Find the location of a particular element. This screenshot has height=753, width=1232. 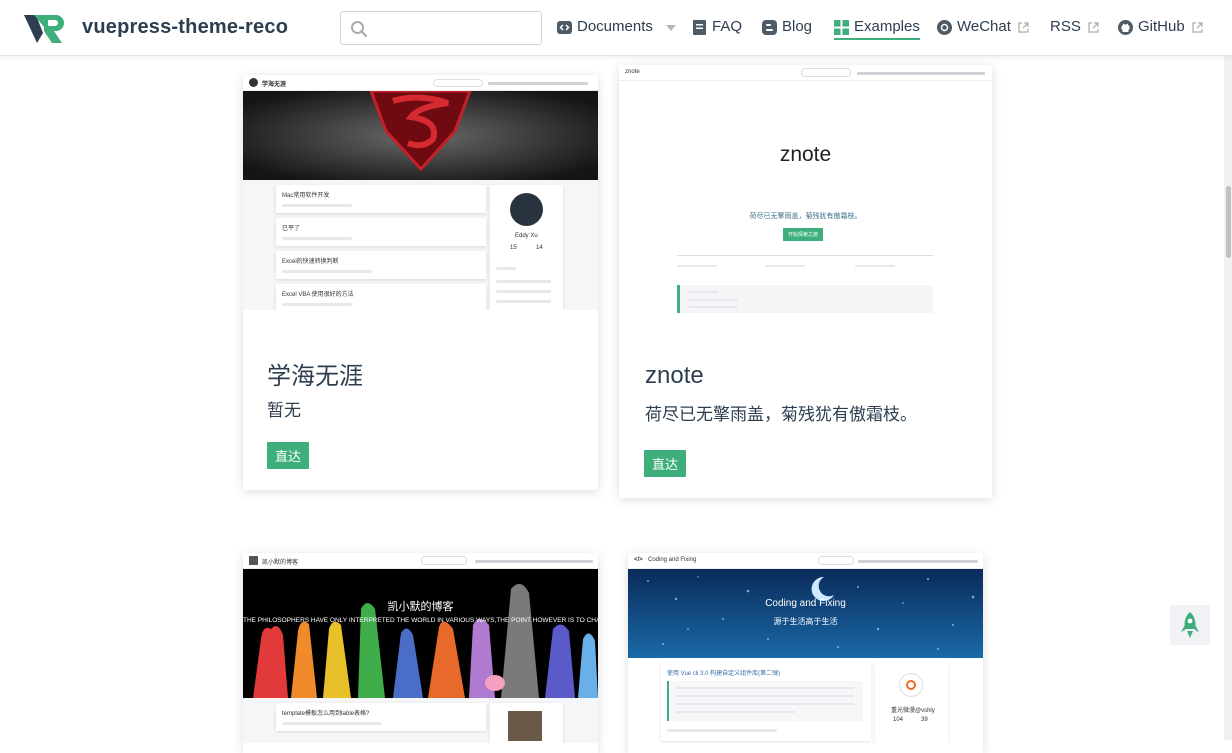

mini-navbar: 学海无涯 is located at coordinates (420, 83).